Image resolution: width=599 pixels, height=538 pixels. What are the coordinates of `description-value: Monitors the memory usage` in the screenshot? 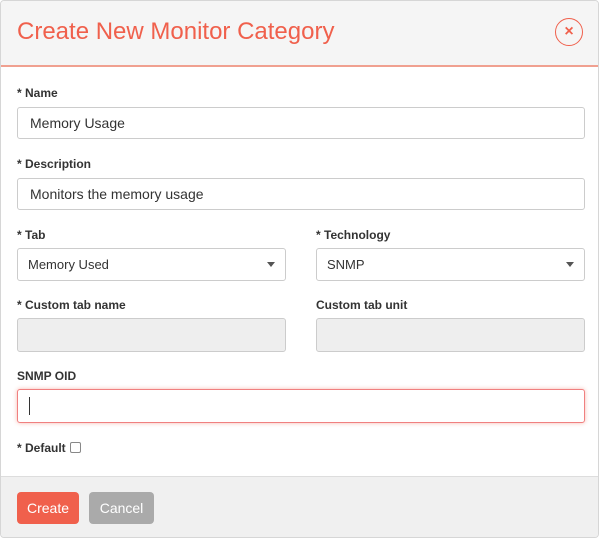 It's located at (117, 194).